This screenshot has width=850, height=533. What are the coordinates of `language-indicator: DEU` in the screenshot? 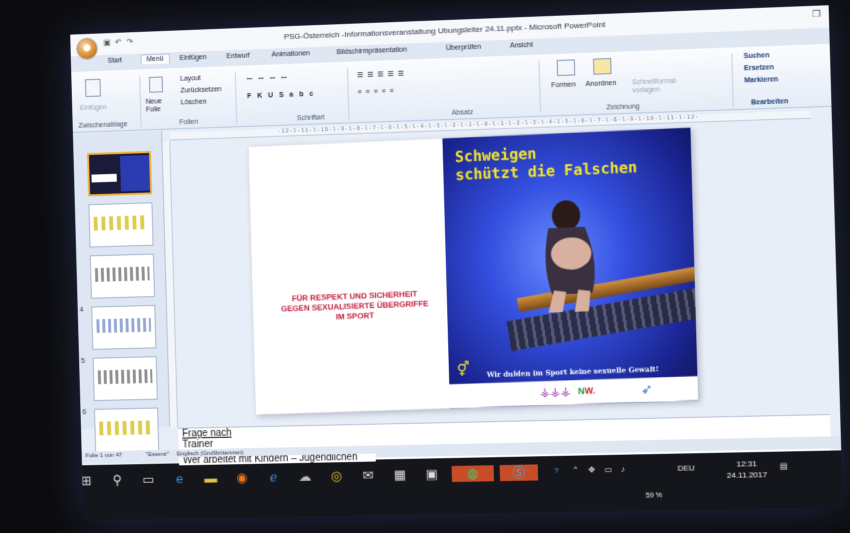 It's located at (685, 467).